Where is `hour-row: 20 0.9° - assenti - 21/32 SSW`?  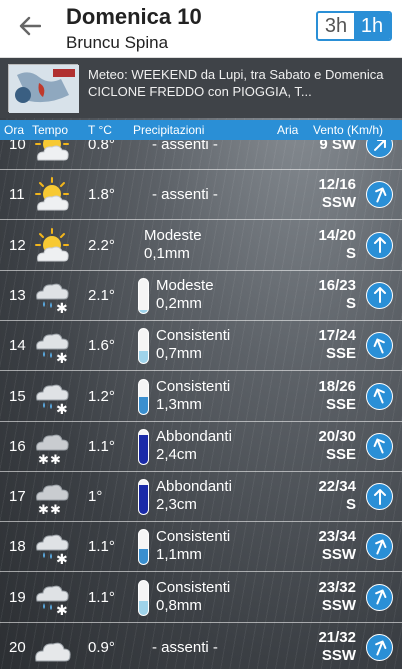
hour-row: 20 0.9° - assenti - 21/32 SSW is located at coordinates (201, 646).